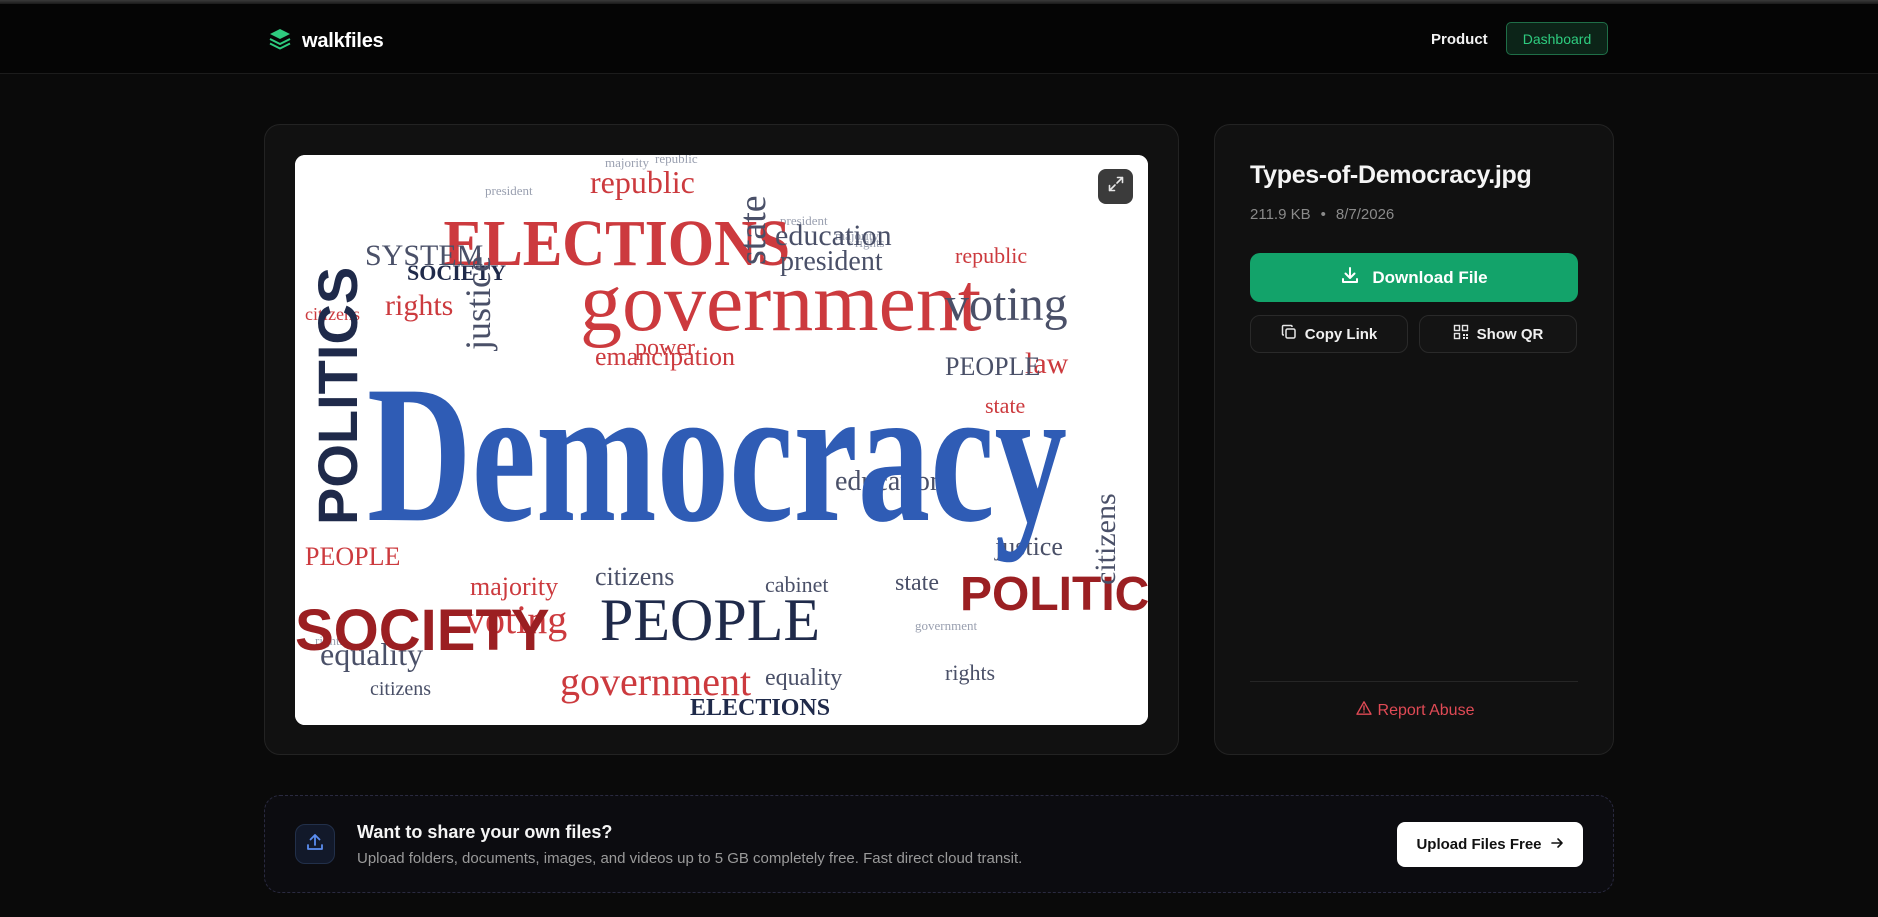 This screenshot has width=1878, height=917. I want to click on upload-icon-box, so click(315, 844).